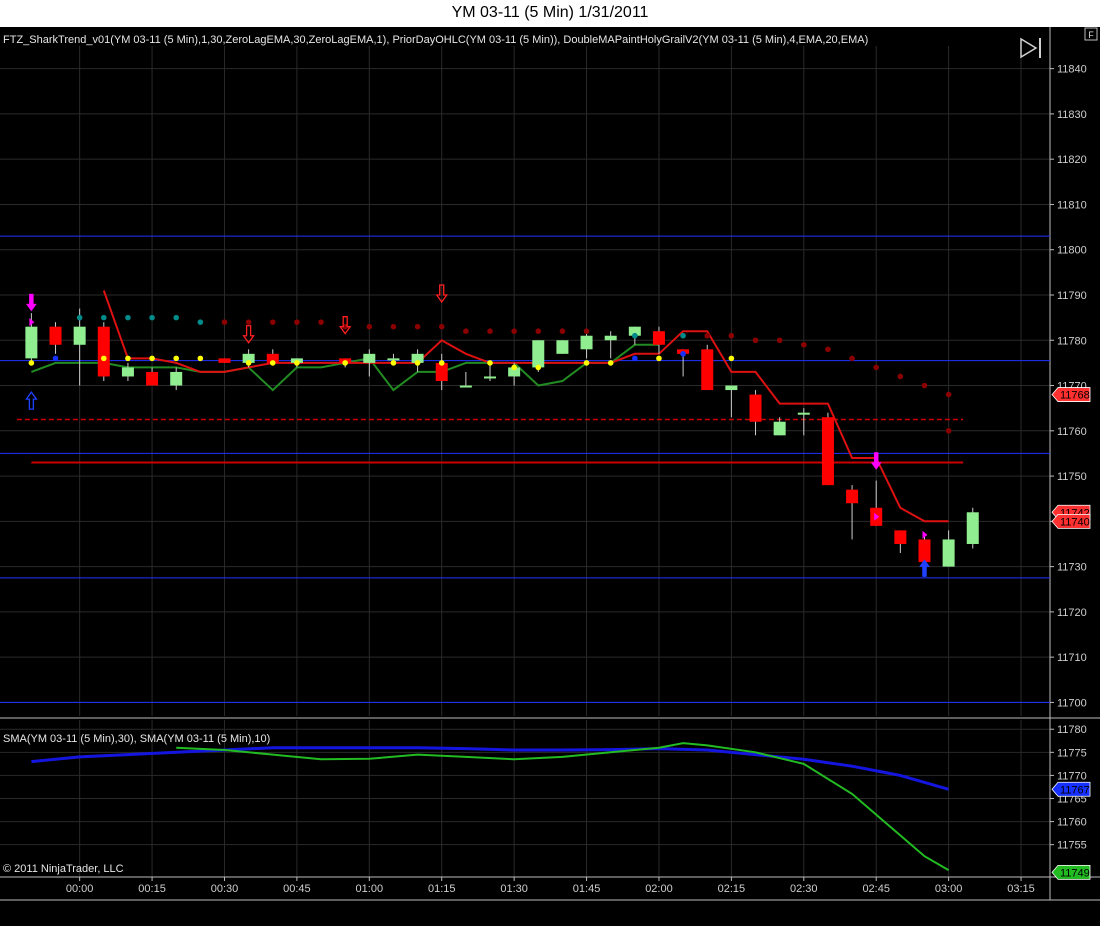 The width and height of the screenshot is (1100, 926). Describe the element at coordinates (550, 13) in the screenshot. I see `window-title-bar: YM 03-11 (5 Min) 1/31/2011` at that location.